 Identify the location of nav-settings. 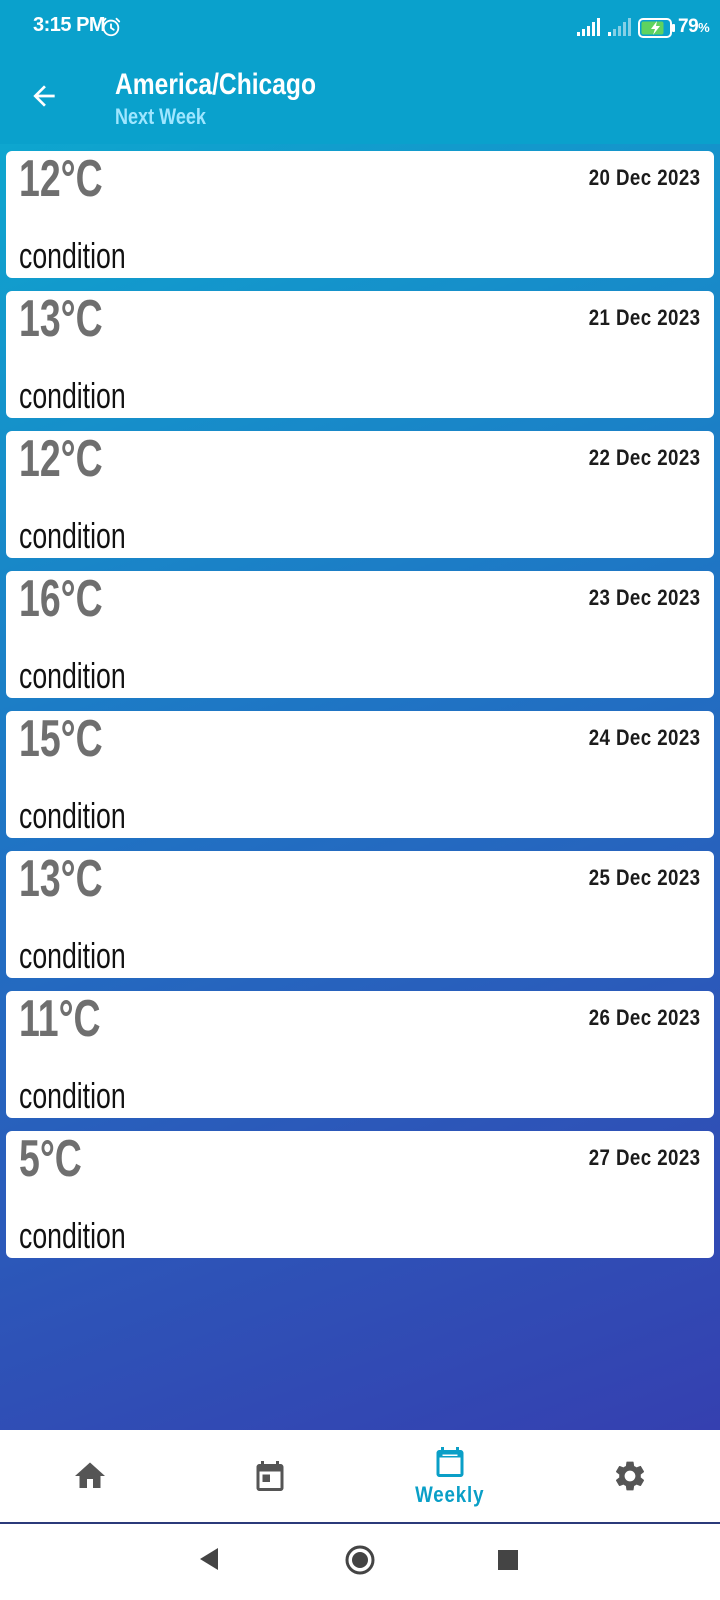
(630, 1476).